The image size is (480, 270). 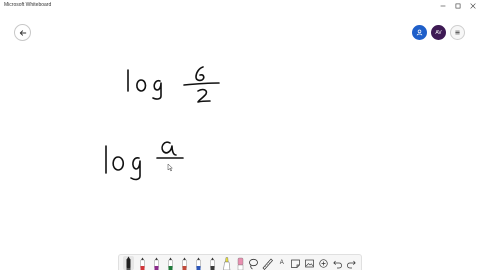 I want to click on text-tool-label: A, so click(x=281, y=262).